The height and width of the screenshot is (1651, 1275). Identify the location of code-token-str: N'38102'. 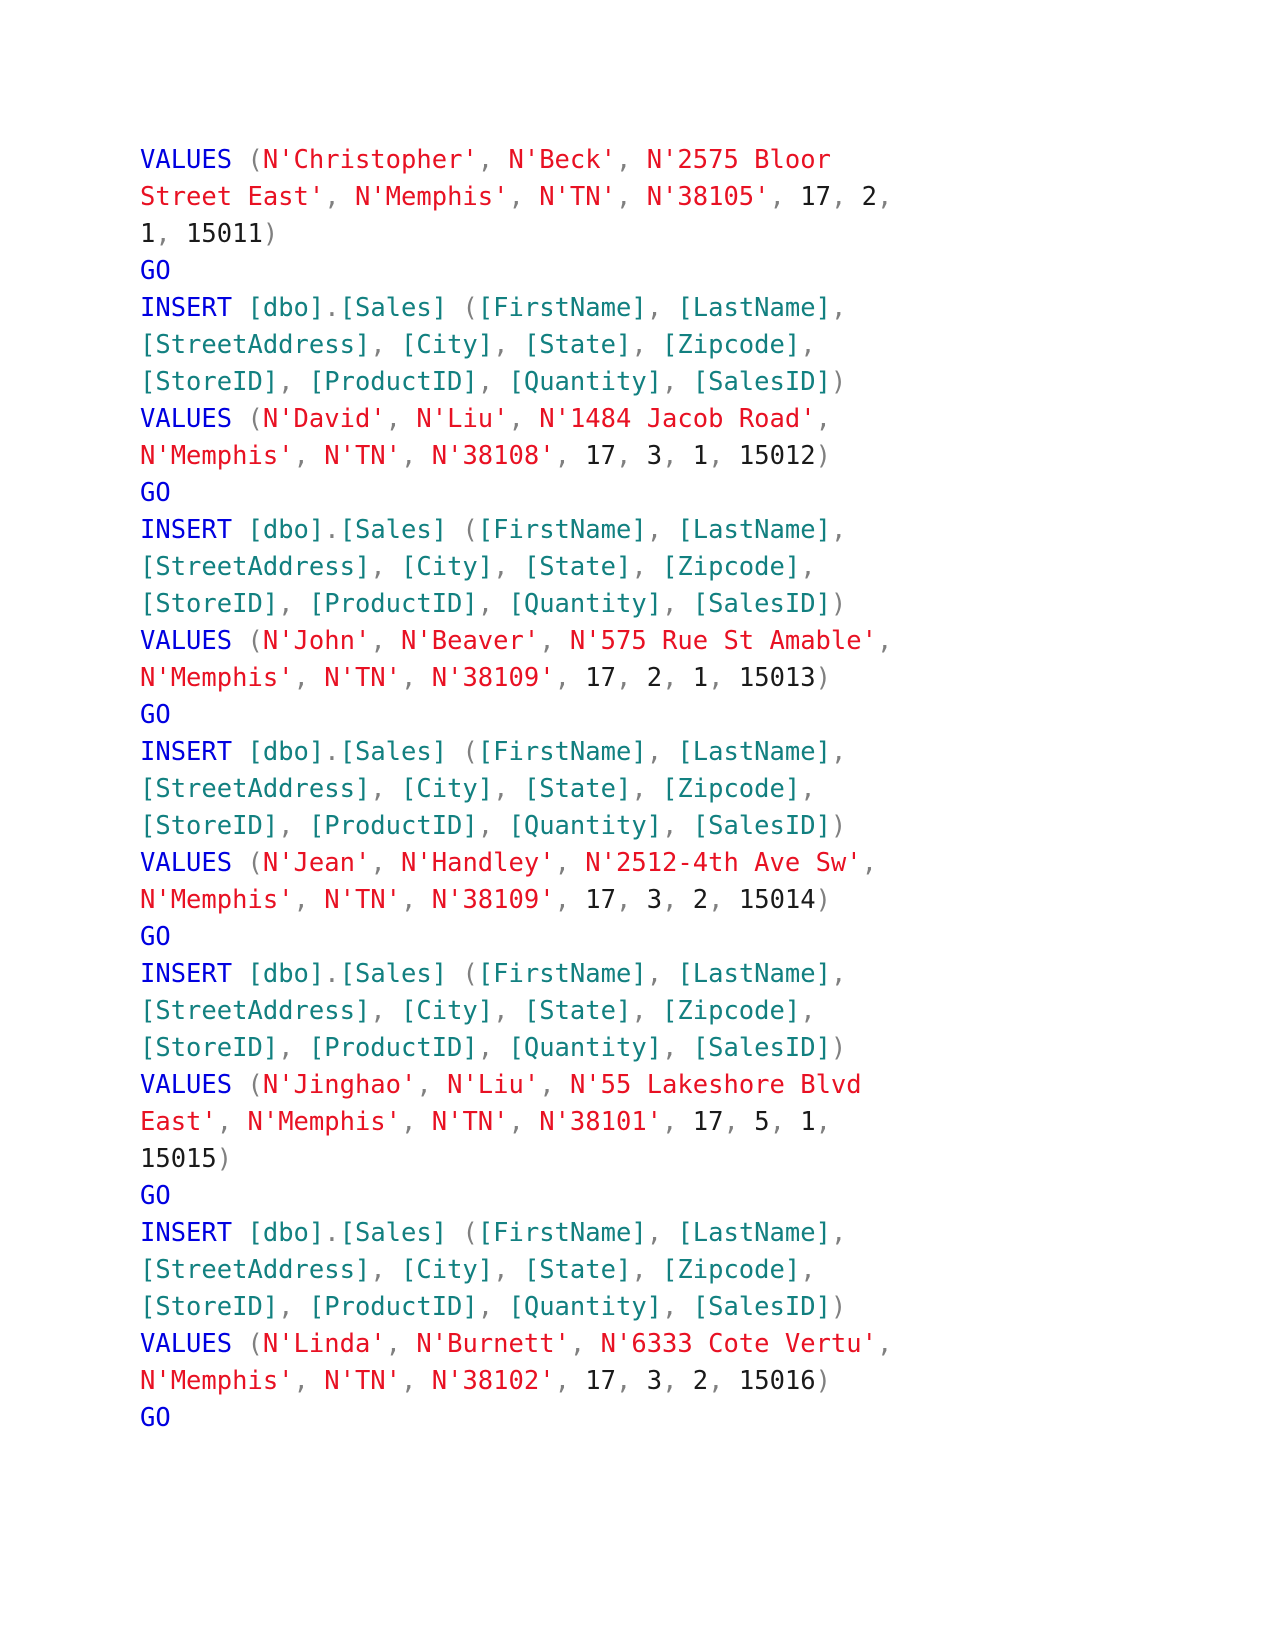
(493, 1381).